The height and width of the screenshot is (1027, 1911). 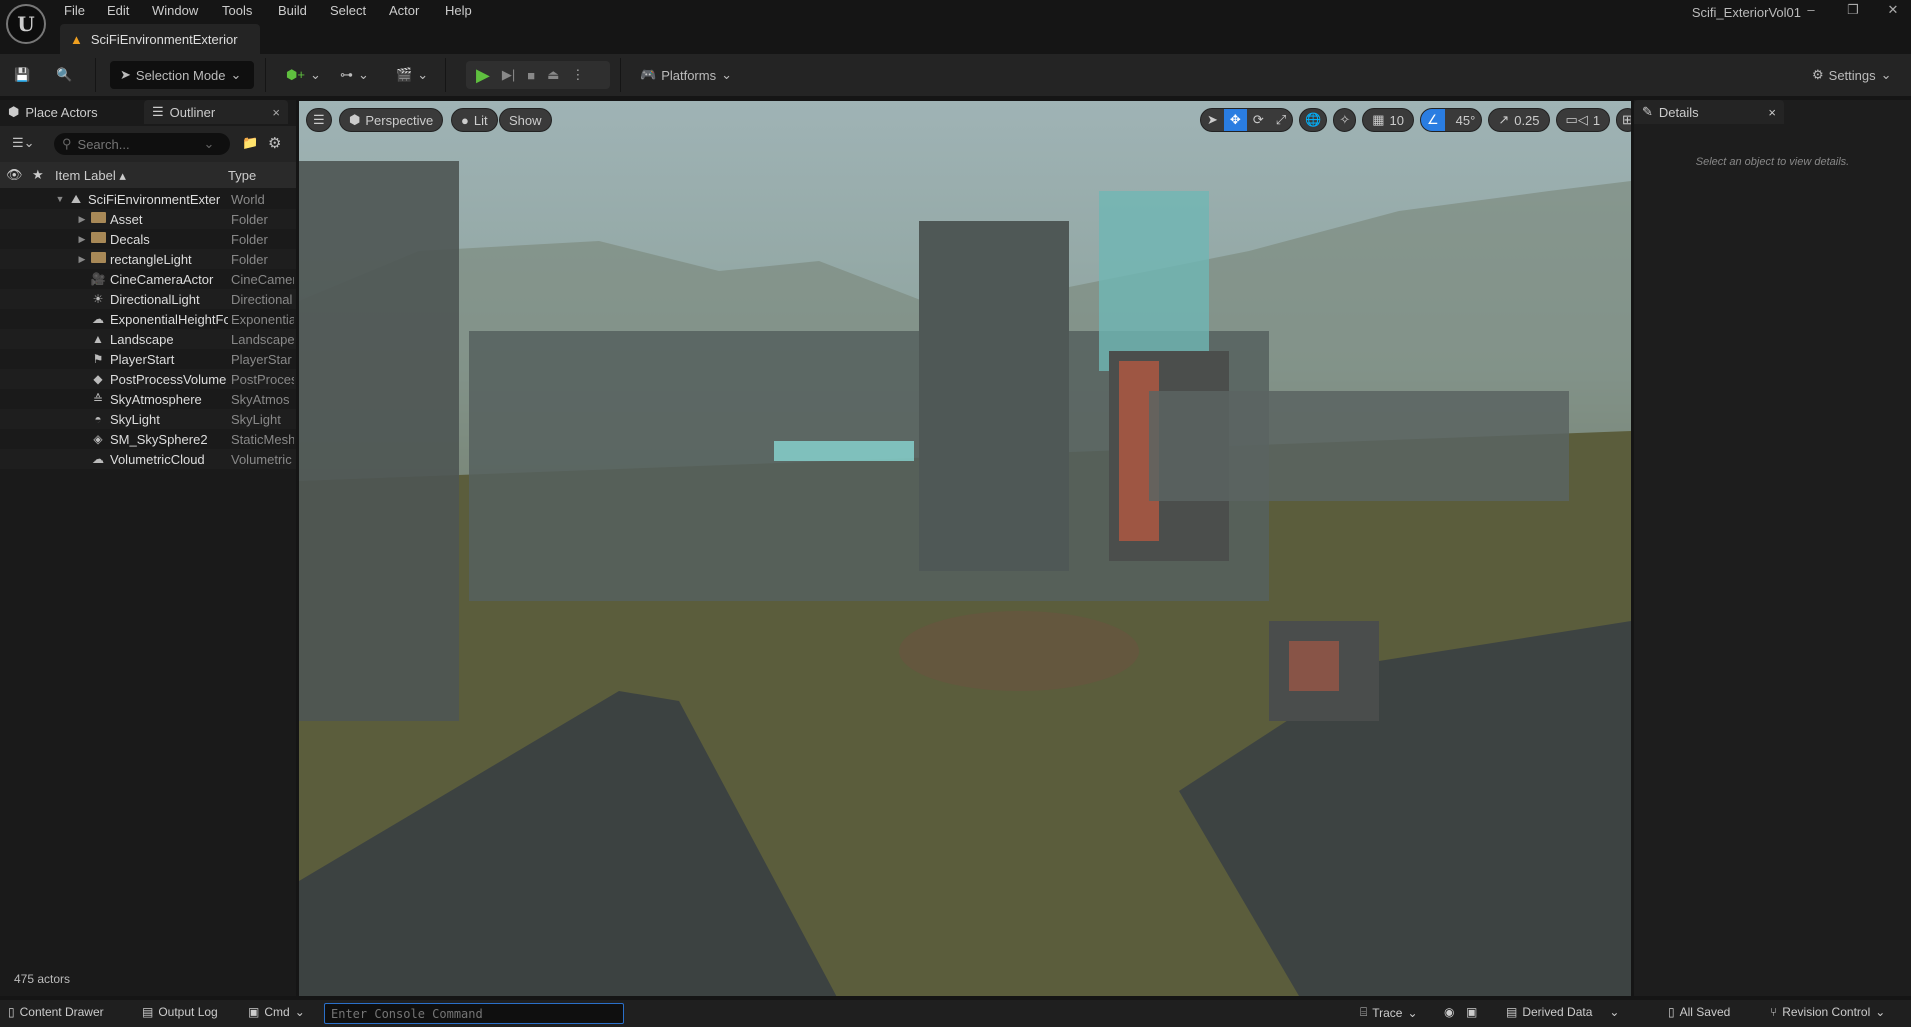 What do you see at coordinates (1699, 1012) in the screenshot?
I see `all-saved-button: ▯ All Saved` at bounding box center [1699, 1012].